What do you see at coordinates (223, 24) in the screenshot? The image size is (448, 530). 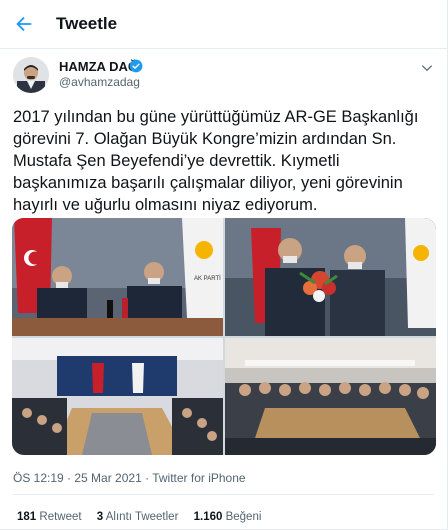 I see `top-header: Tweetle` at bounding box center [223, 24].